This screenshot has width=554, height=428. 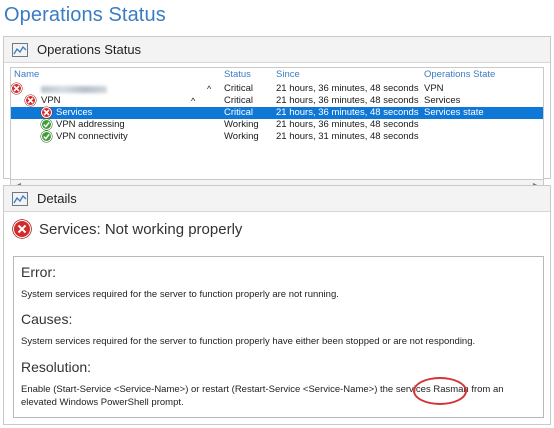 I want to click on column-header-status: Status, so click(x=237, y=74).